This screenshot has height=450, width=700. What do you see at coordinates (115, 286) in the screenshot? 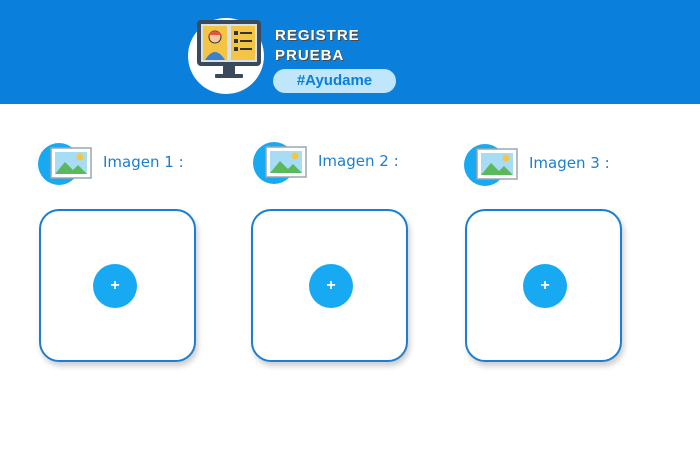
I see `add-image-button-1: +` at bounding box center [115, 286].